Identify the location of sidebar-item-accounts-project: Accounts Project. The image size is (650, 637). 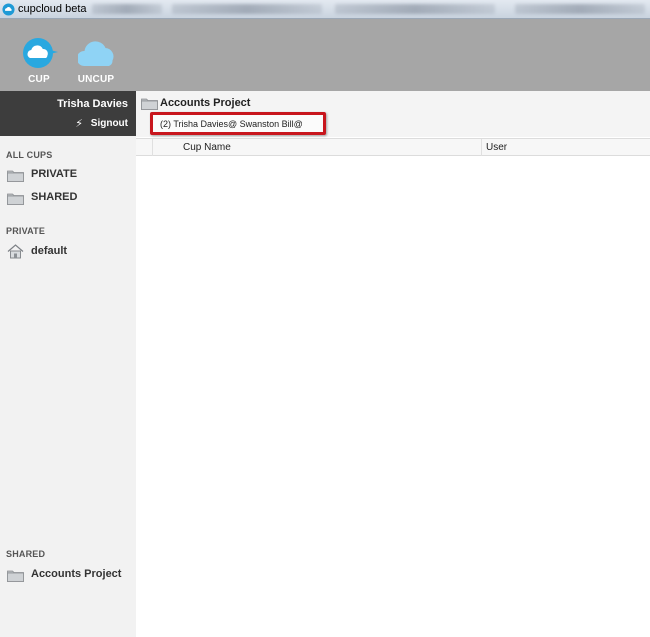
(69, 575).